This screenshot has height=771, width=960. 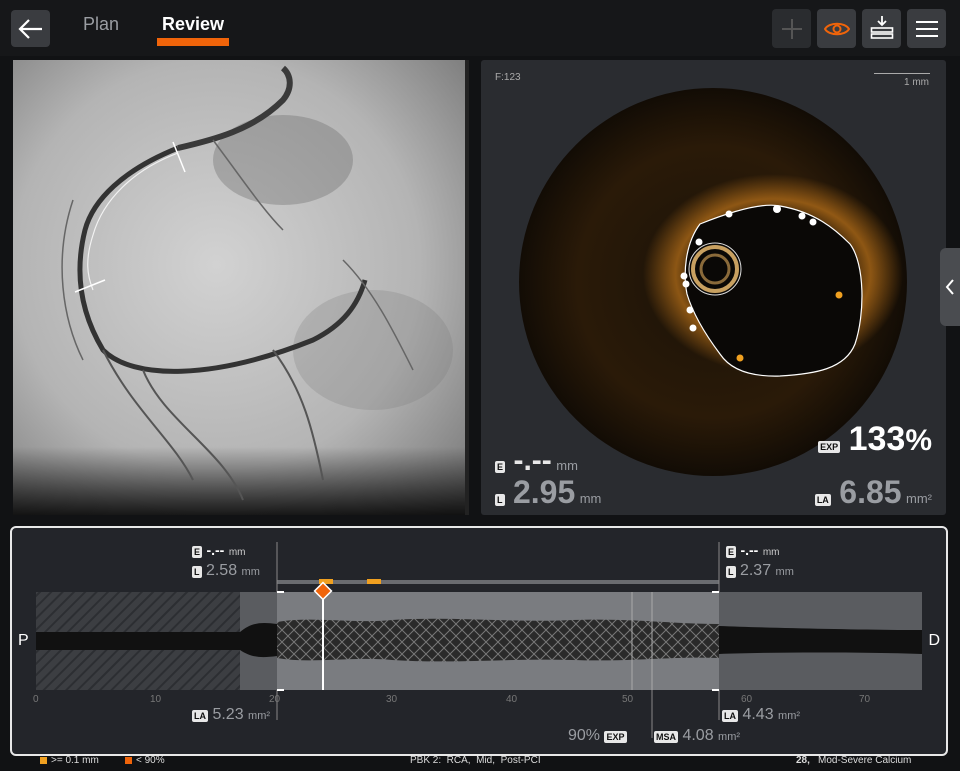 I want to click on legend-calcium: >= 0.1 mm, so click(x=69, y=760).